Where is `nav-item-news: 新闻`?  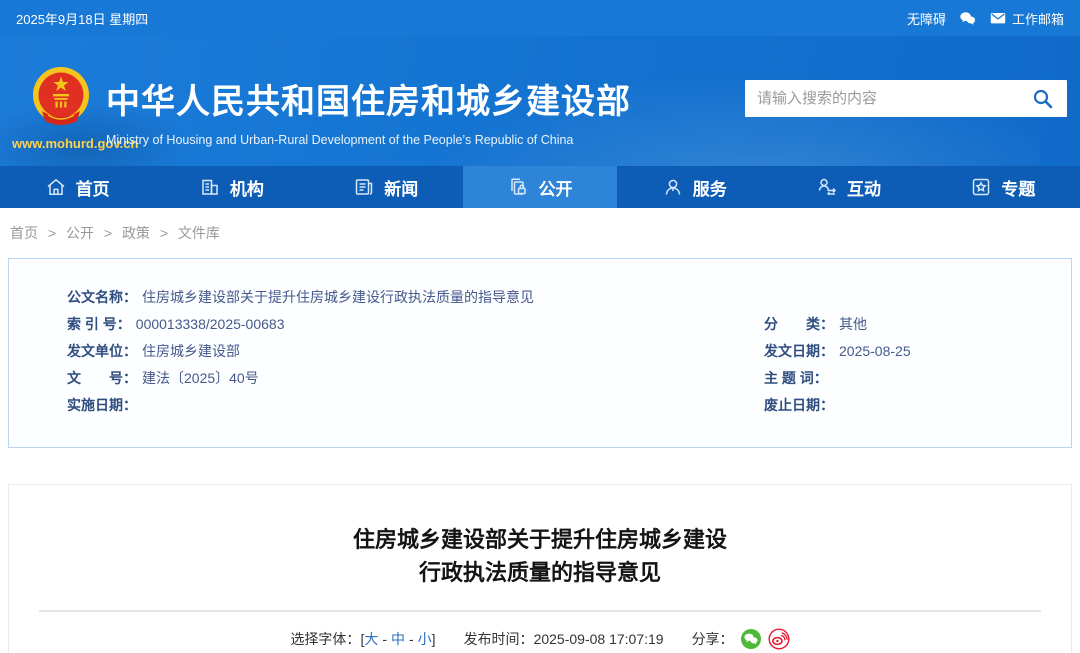 nav-item-news: 新闻 is located at coordinates (386, 187).